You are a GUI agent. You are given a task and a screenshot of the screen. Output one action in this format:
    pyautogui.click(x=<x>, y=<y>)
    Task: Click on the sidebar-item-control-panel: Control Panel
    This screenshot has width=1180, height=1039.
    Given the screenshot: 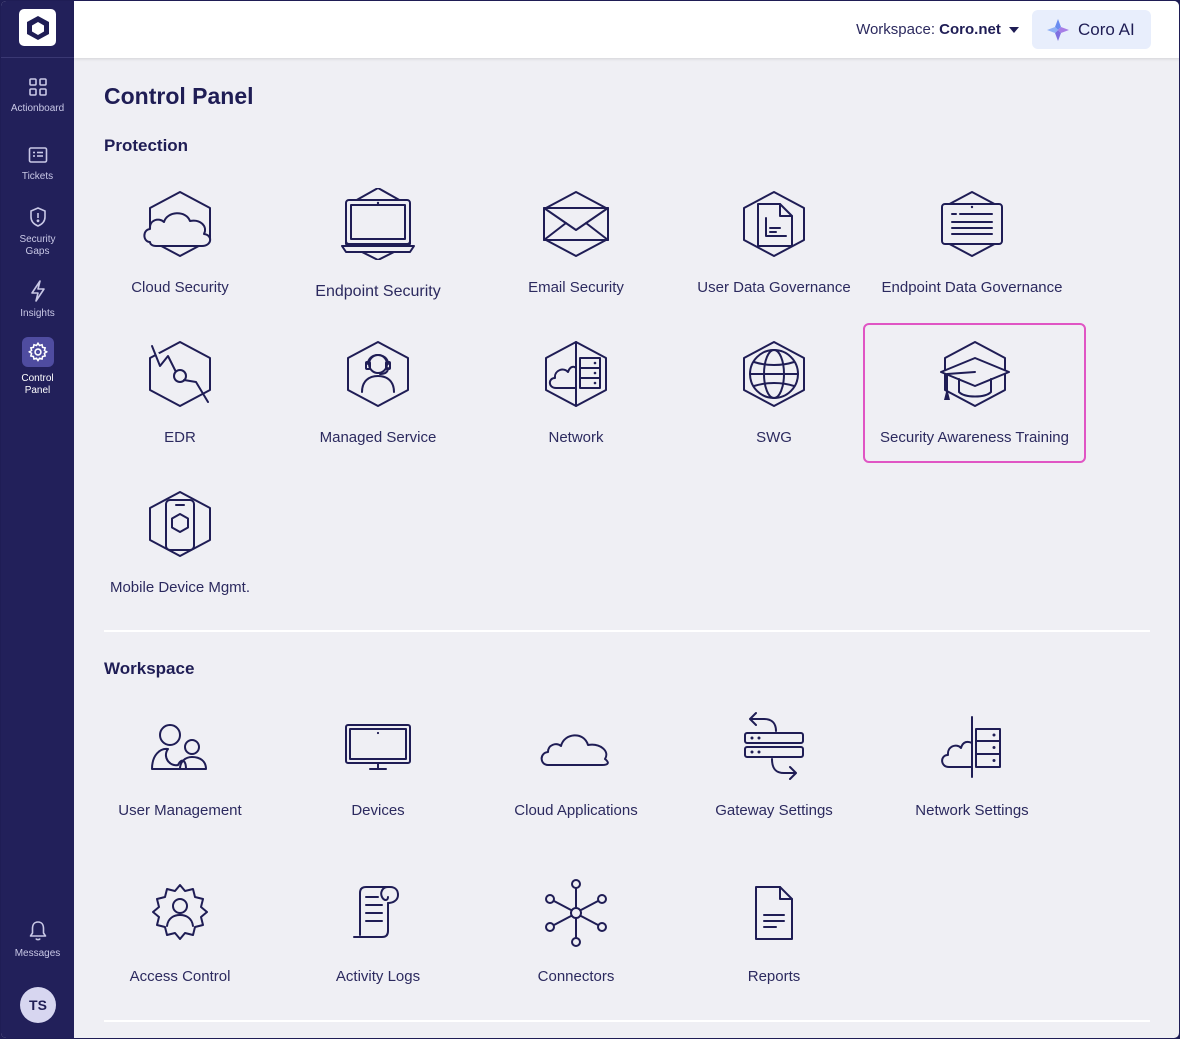 What is the action you would take?
    pyautogui.click(x=37, y=367)
    